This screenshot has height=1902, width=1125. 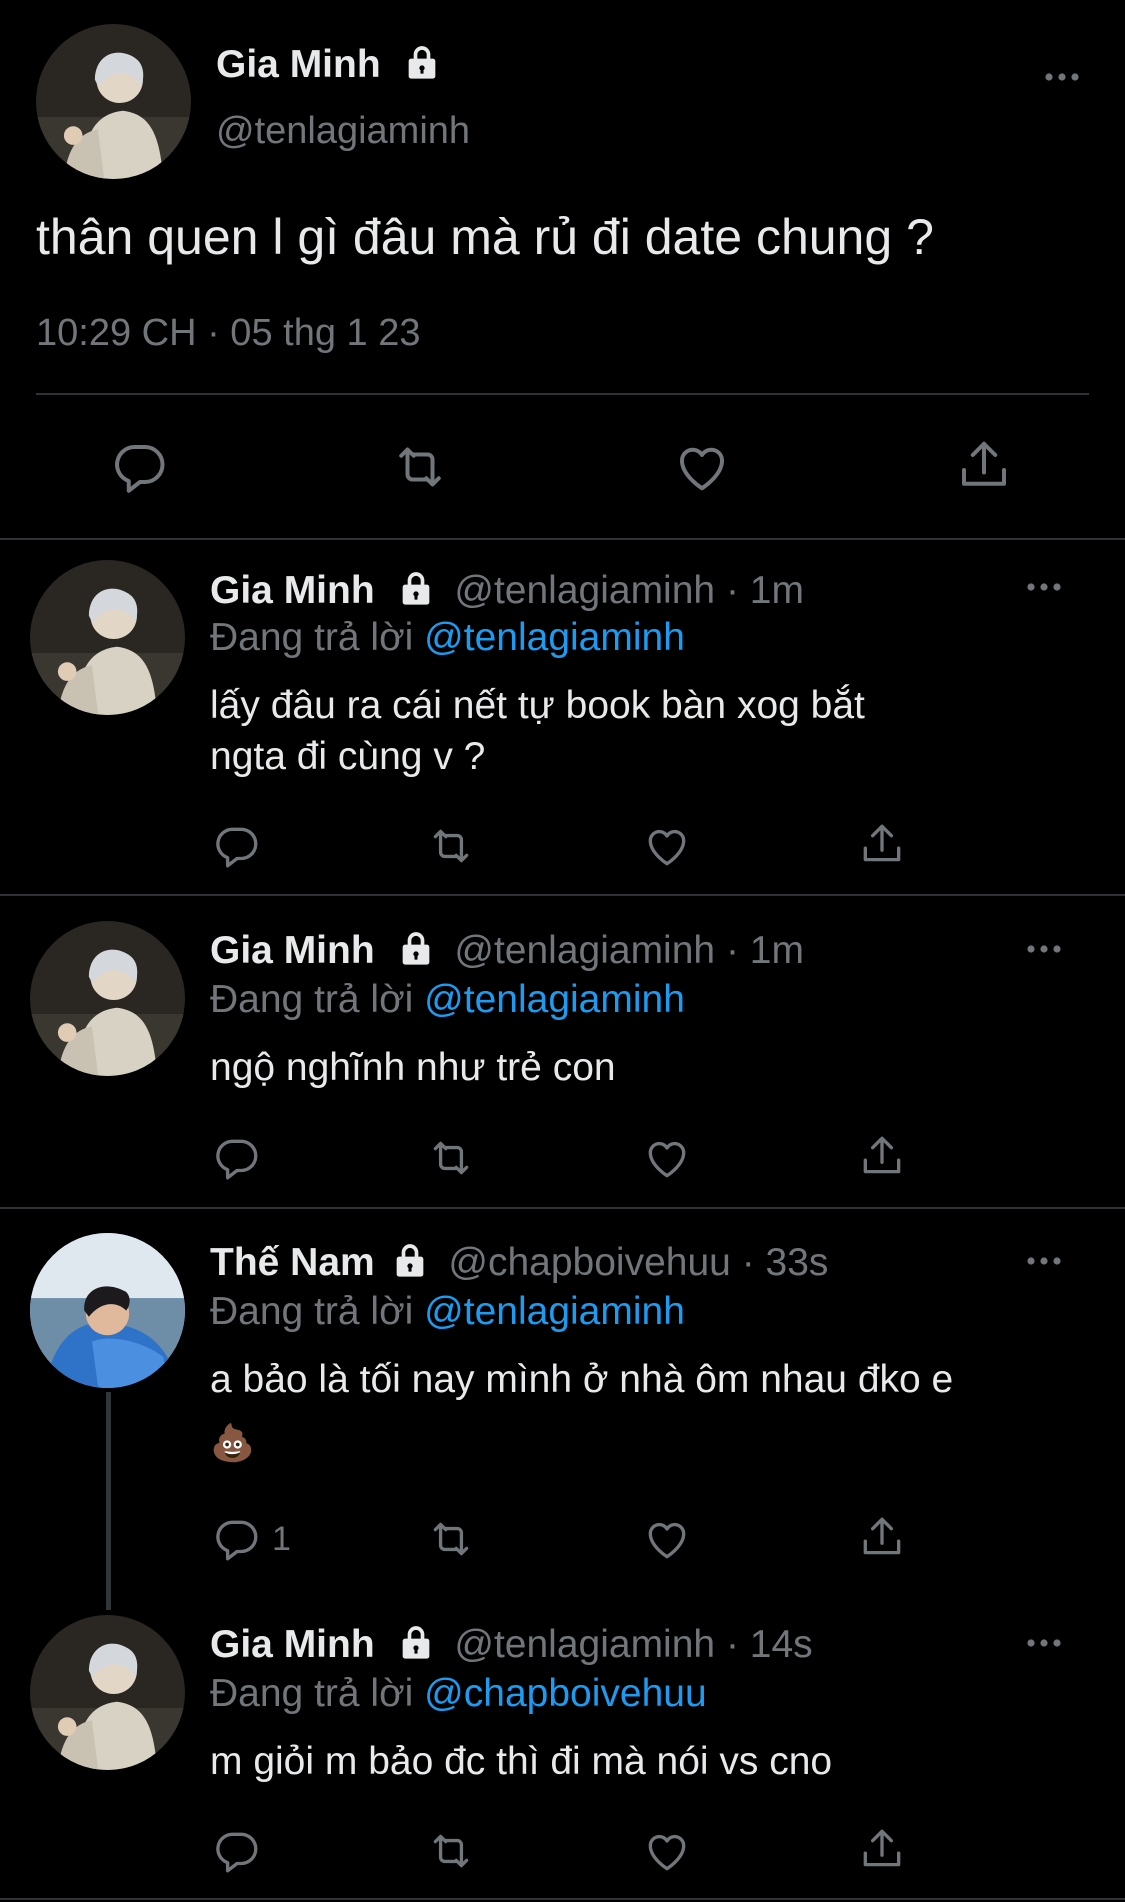 What do you see at coordinates (565, 1693) in the screenshot?
I see `replying-to-link: @chapboivehuu` at bounding box center [565, 1693].